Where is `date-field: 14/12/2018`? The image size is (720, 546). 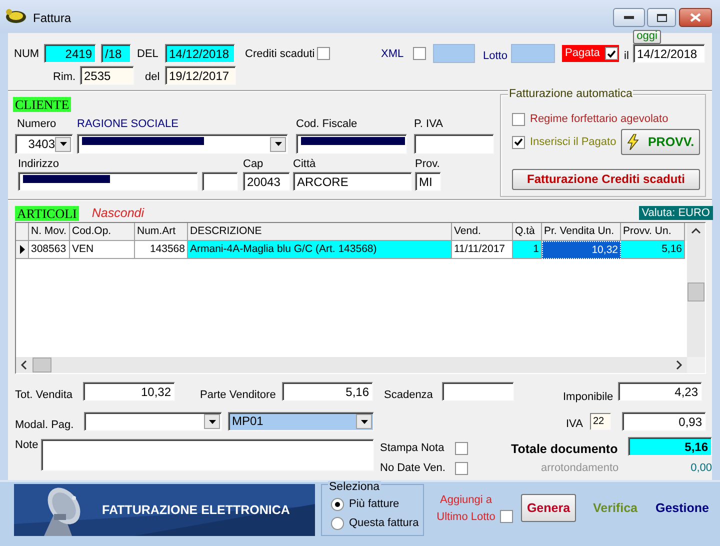
date-field: 14/12/2018 is located at coordinates (200, 53).